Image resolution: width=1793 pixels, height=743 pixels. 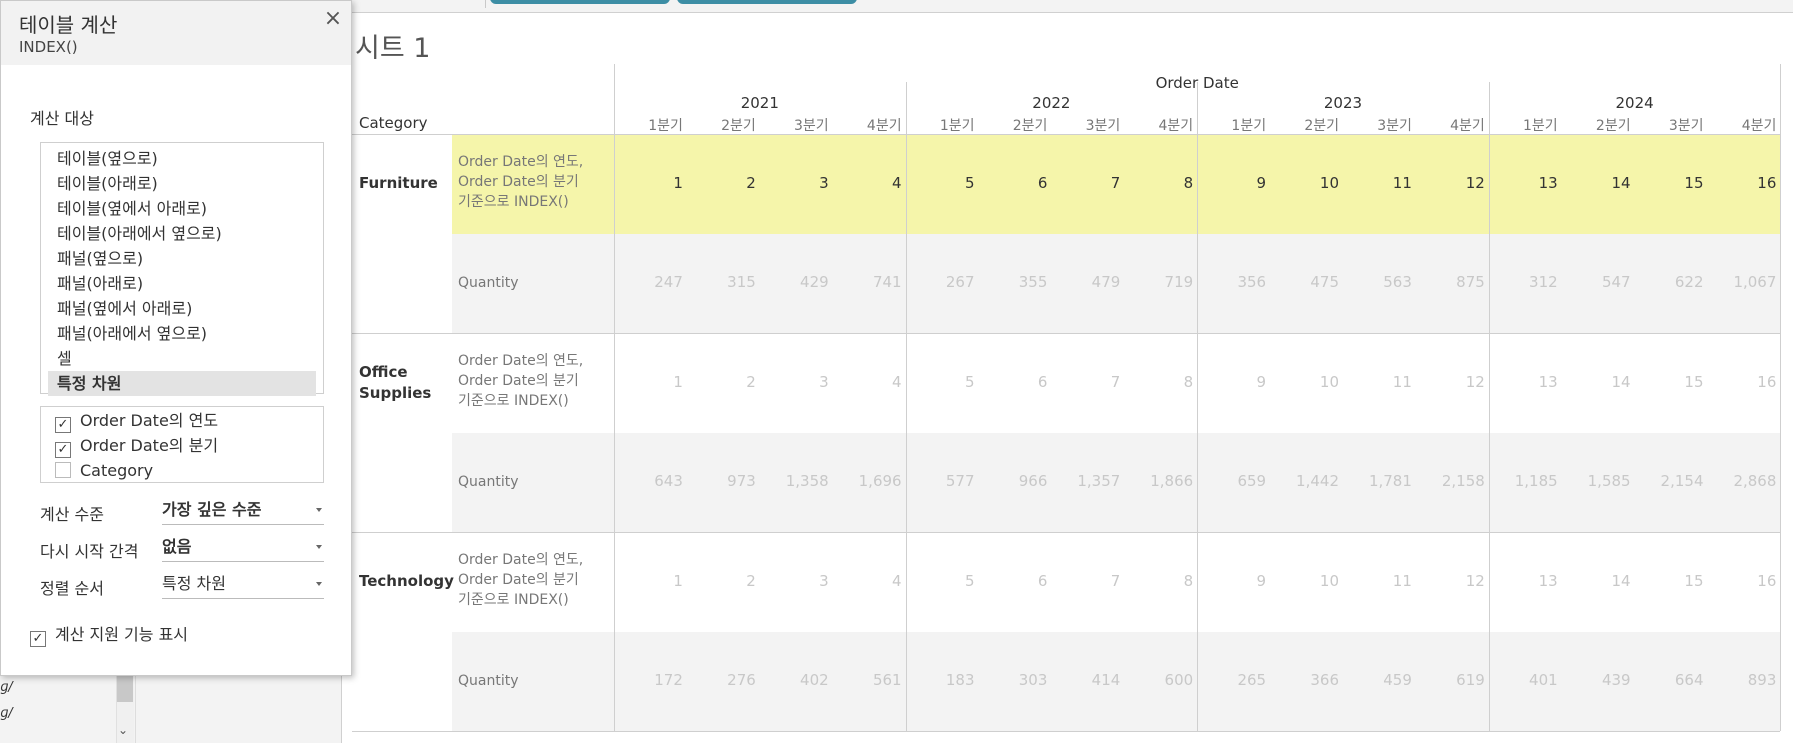 I want to click on index-cell: 5, so click(x=969, y=182).